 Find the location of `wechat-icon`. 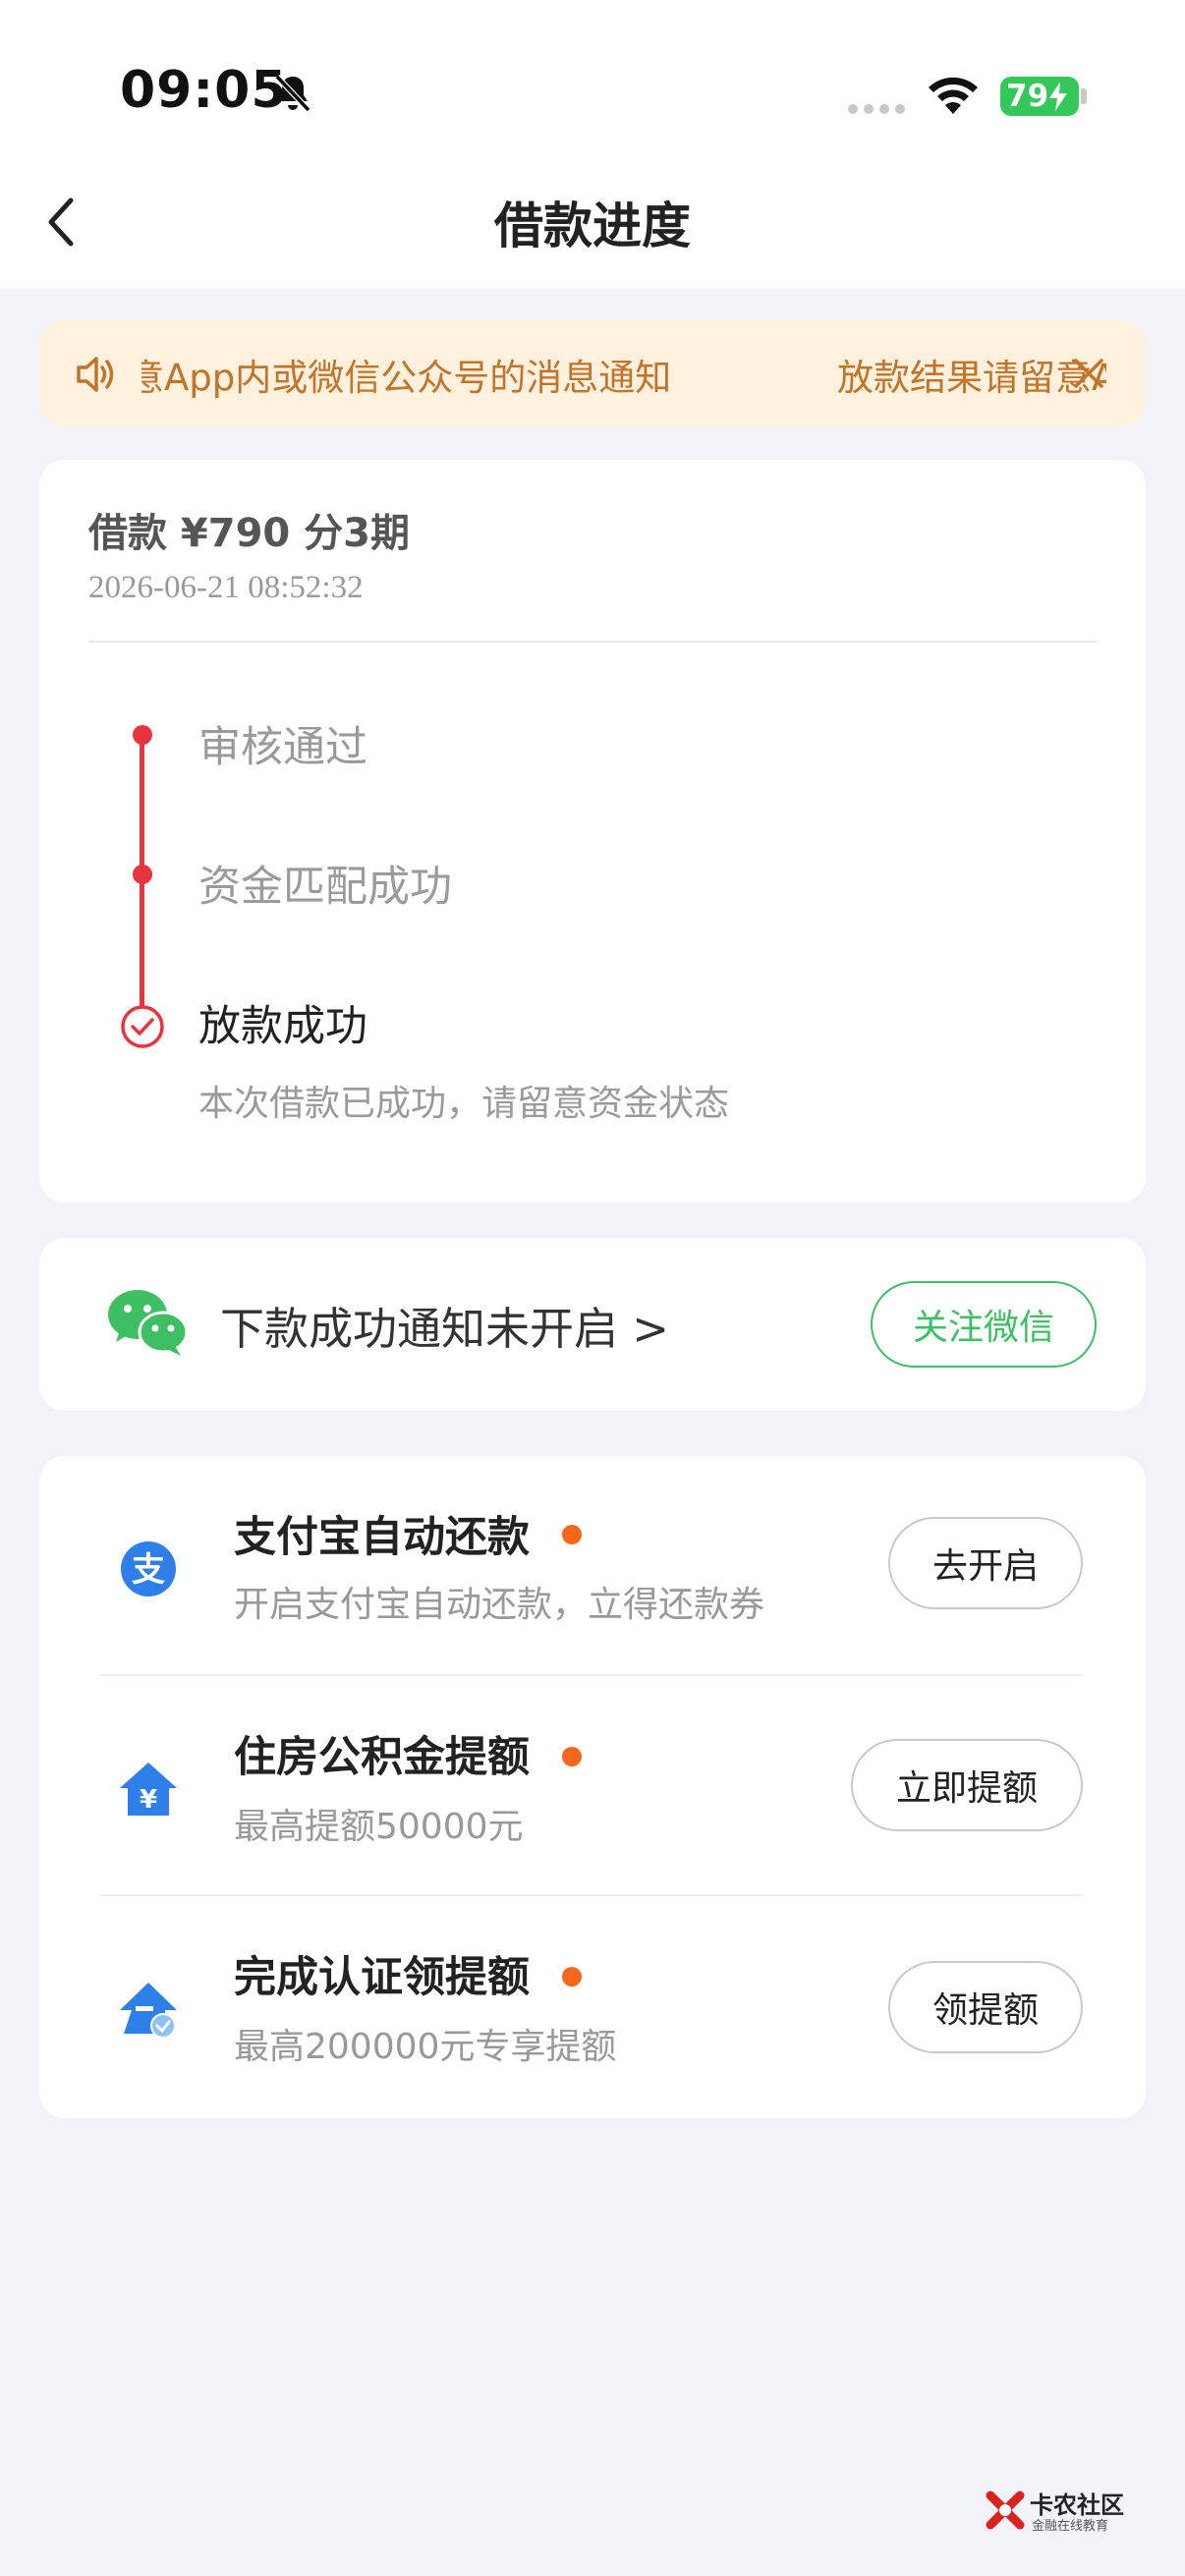

wechat-icon is located at coordinates (149, 1323).